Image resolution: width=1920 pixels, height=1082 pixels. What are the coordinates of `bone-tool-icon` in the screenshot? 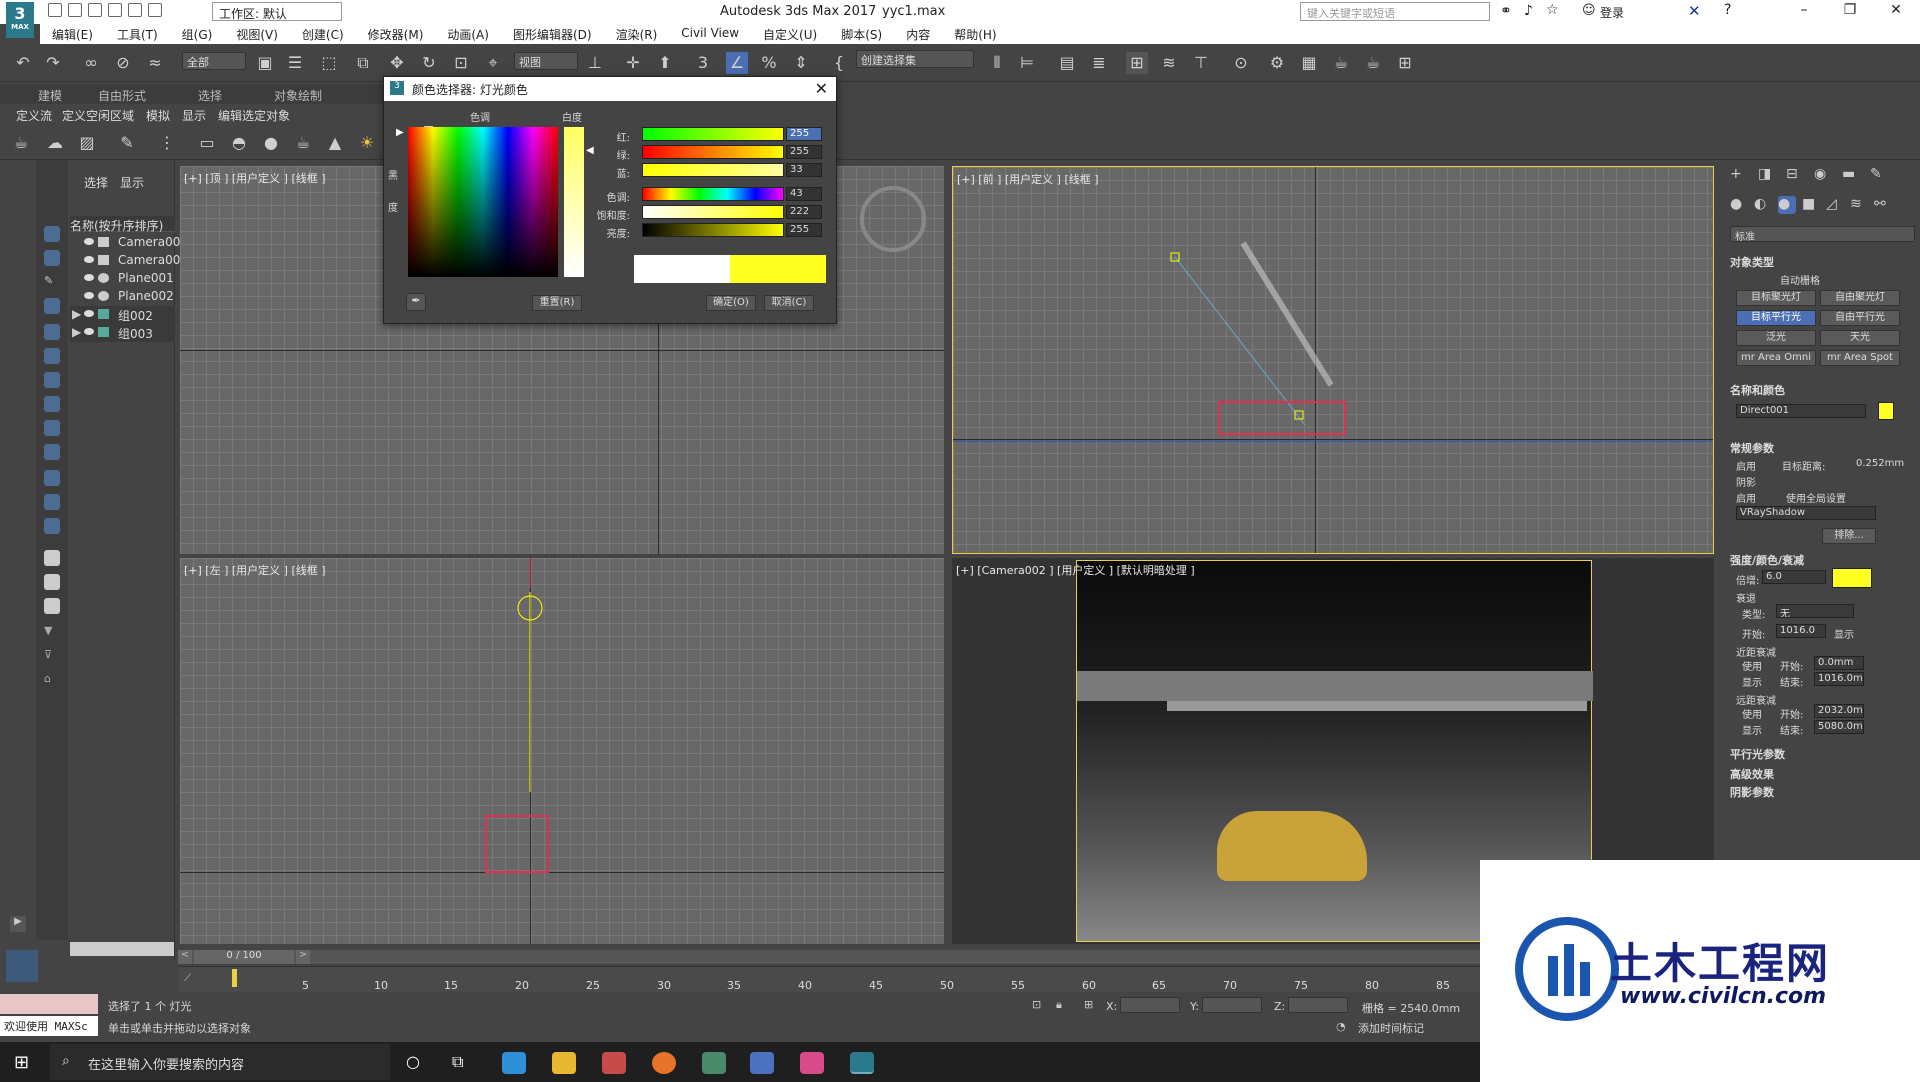 It's located at (52, 428).